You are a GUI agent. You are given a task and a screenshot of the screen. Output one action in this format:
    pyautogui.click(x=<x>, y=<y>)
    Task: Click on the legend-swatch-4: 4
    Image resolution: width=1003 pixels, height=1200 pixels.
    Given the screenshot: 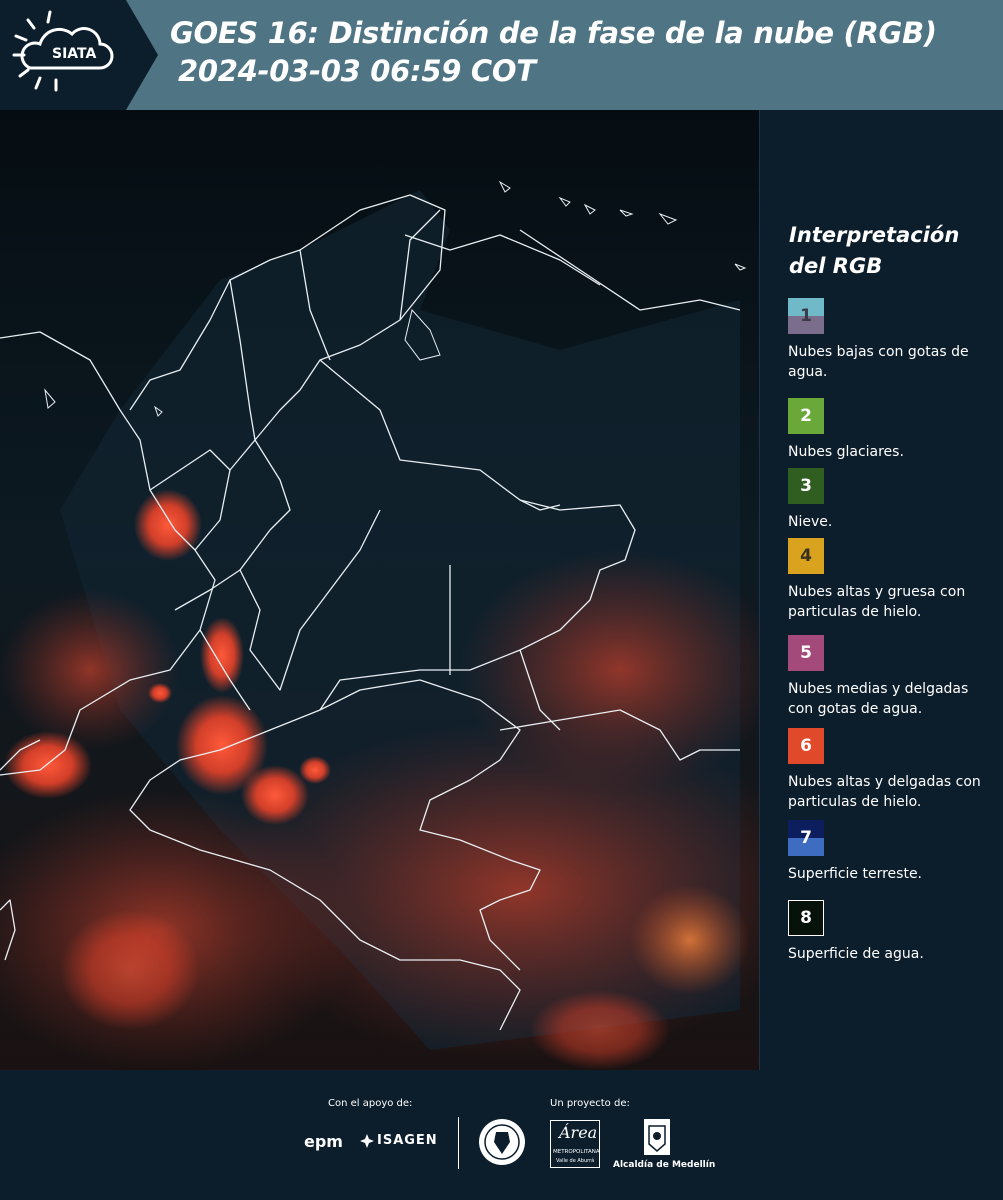 What is the action you would take?
    pyautogui.click(x=806, y=556)
    